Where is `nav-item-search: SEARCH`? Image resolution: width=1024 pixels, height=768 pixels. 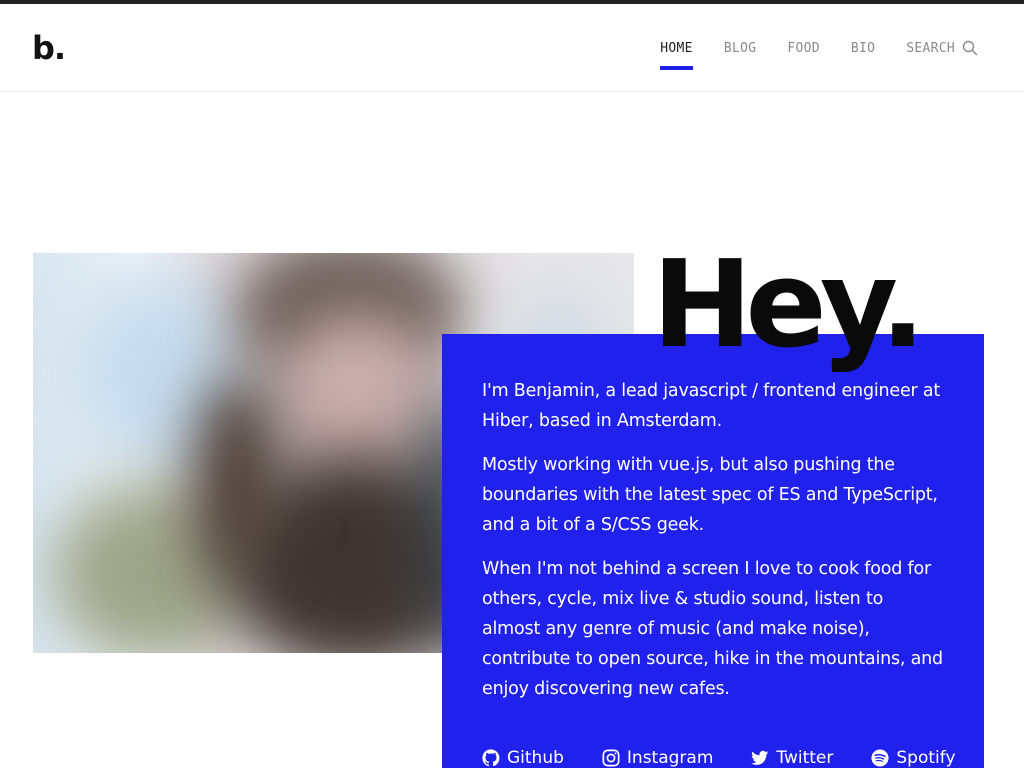
nav-item-search: SEARCH is located at coordinates (942, 48).